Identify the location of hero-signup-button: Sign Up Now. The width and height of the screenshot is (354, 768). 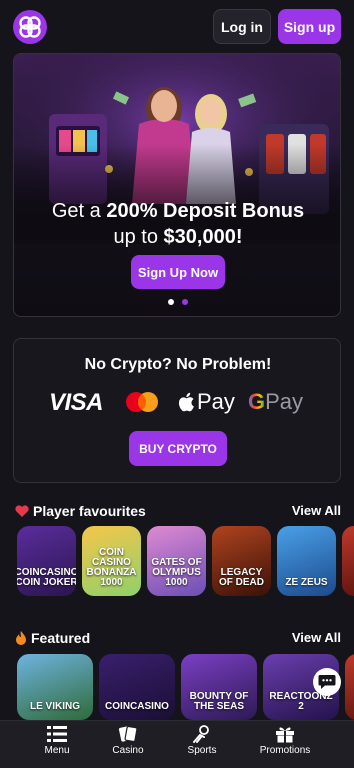
(178, 272).